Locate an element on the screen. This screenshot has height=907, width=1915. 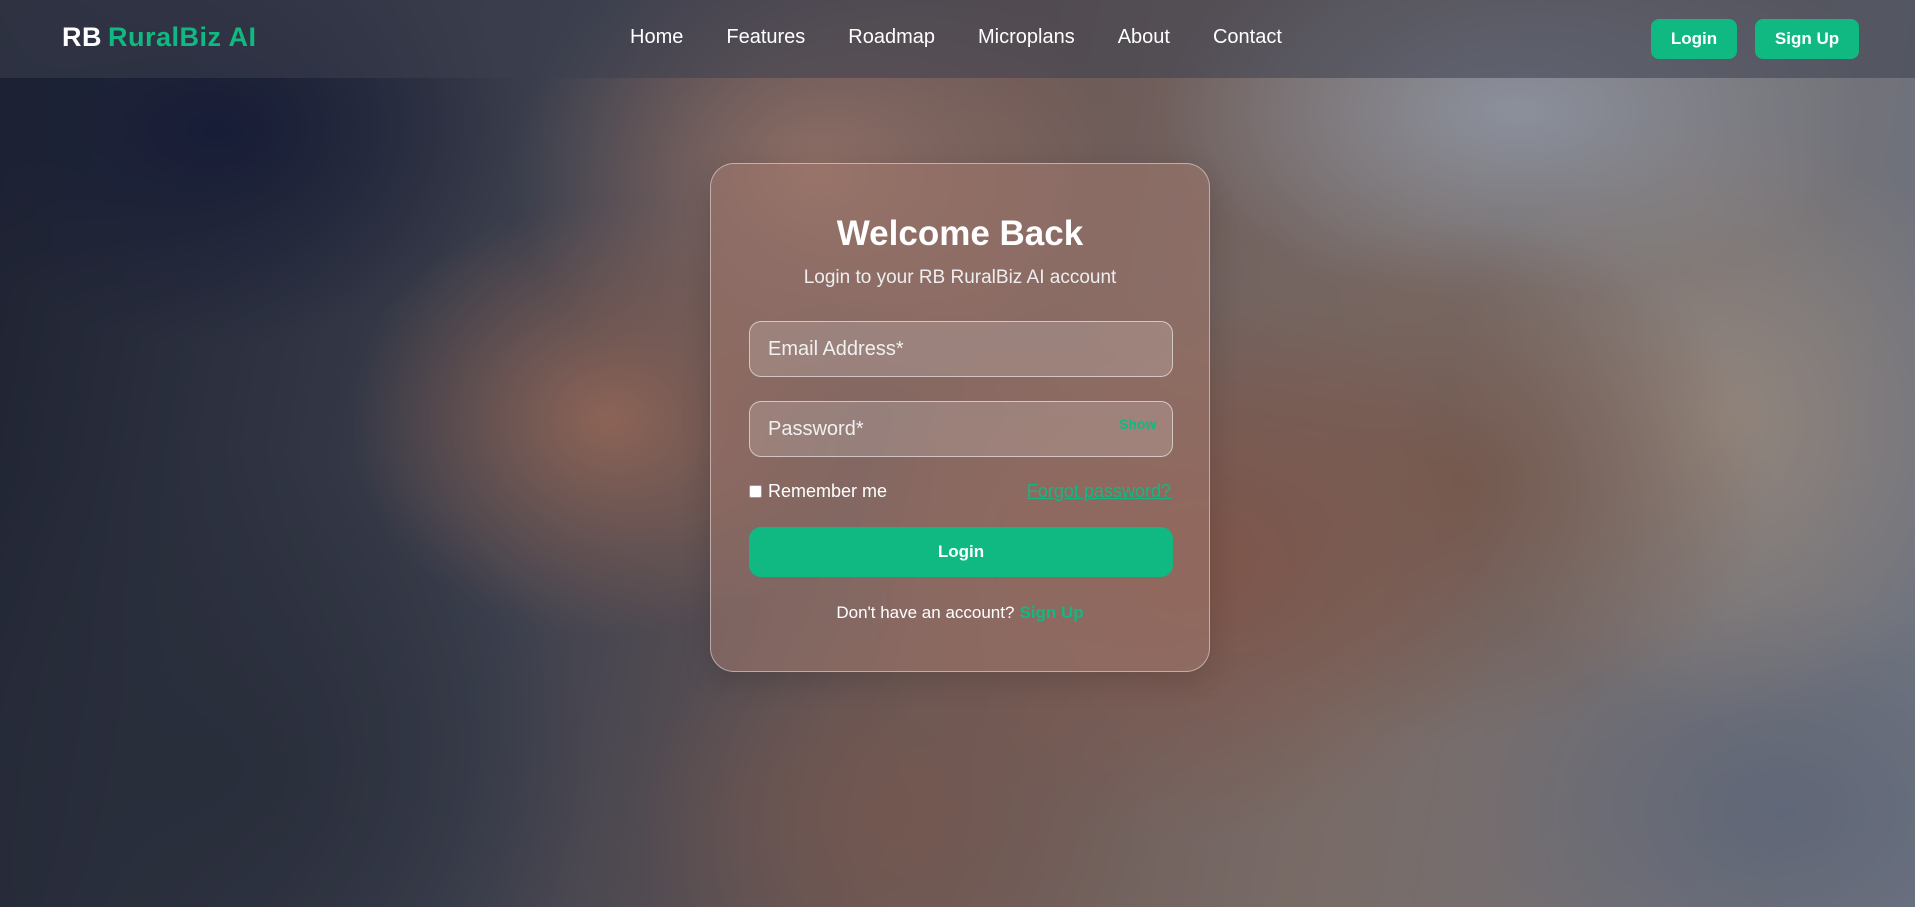
email-input is located at coordinates (961, 349).